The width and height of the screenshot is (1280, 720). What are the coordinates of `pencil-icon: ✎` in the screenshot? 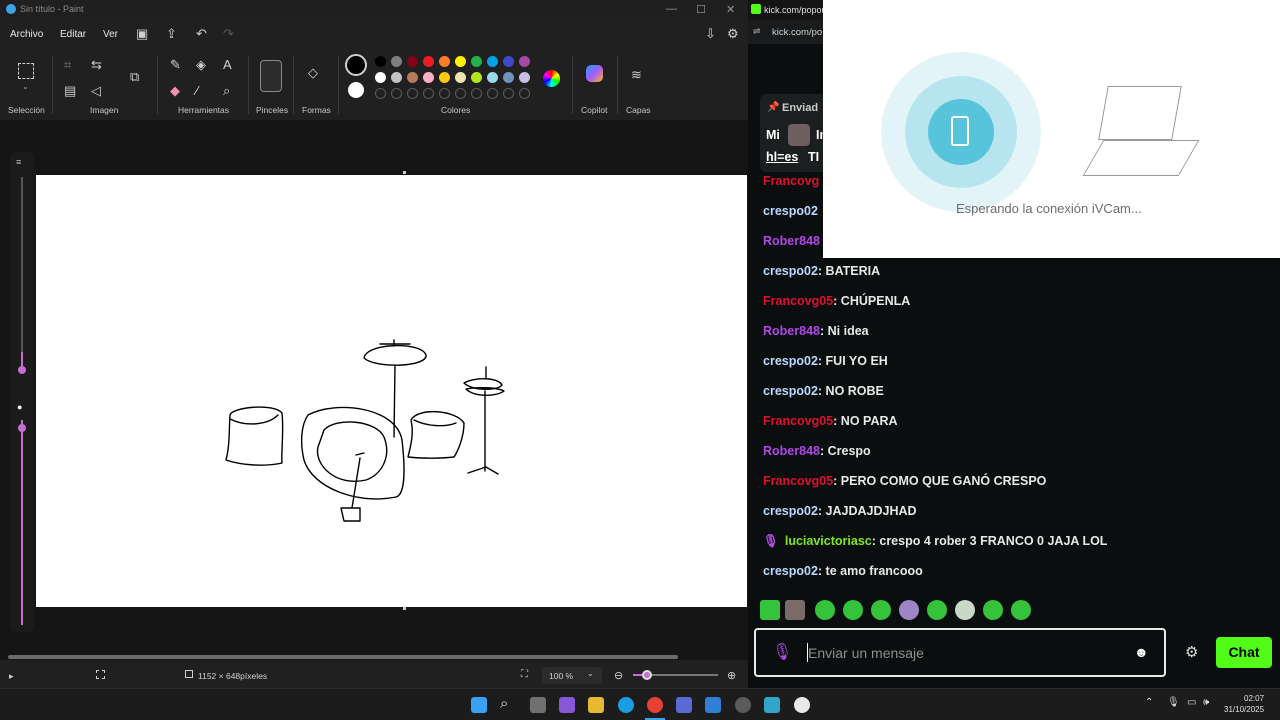 It's located at (175, 64).